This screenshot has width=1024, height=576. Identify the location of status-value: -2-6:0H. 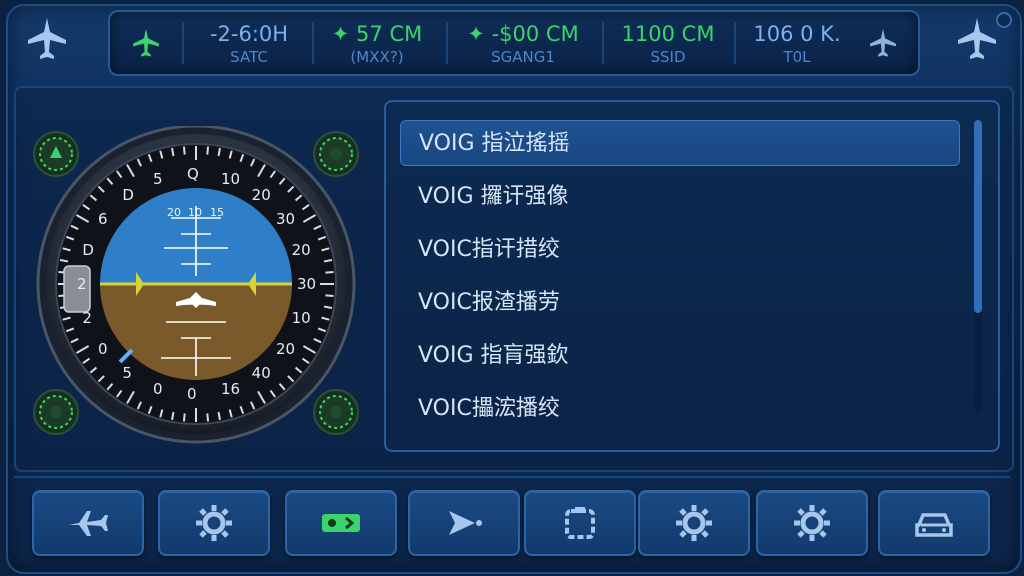
(249, 34).